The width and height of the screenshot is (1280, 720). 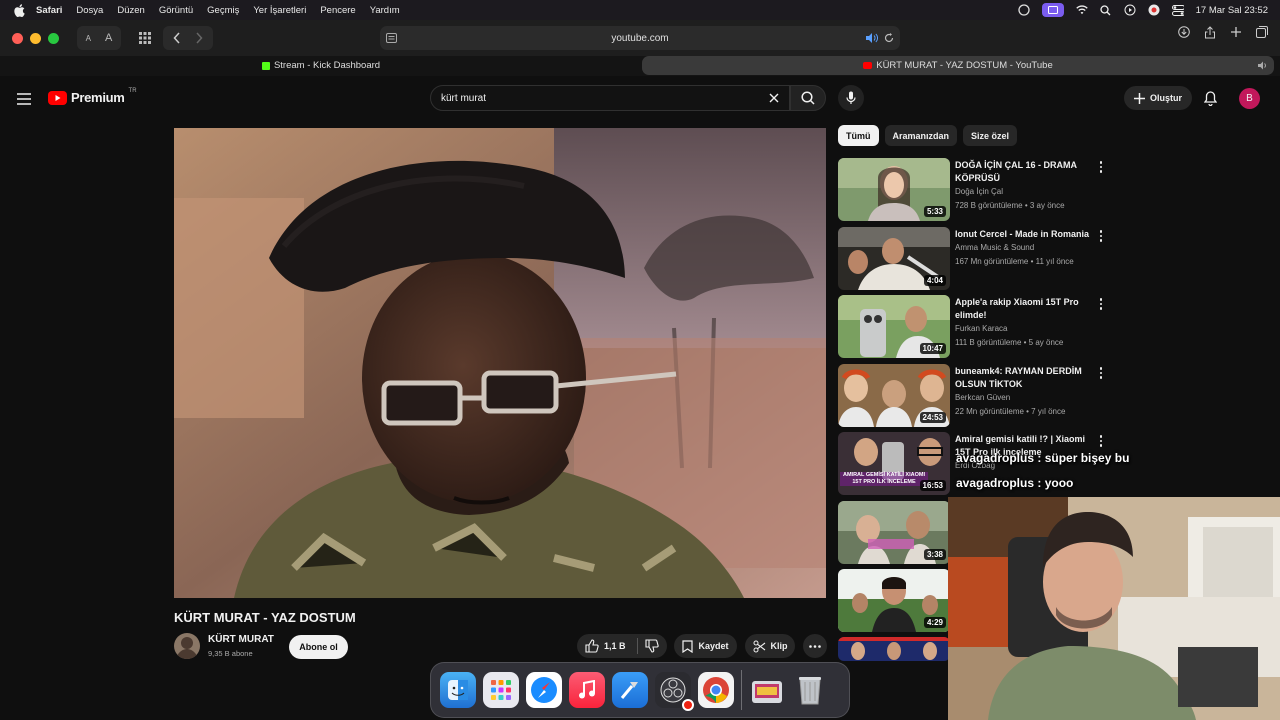 What do you see at coordinates (630, 690) in the screenshot?
I see `xcode-icon` at bounding box center [630, 690].